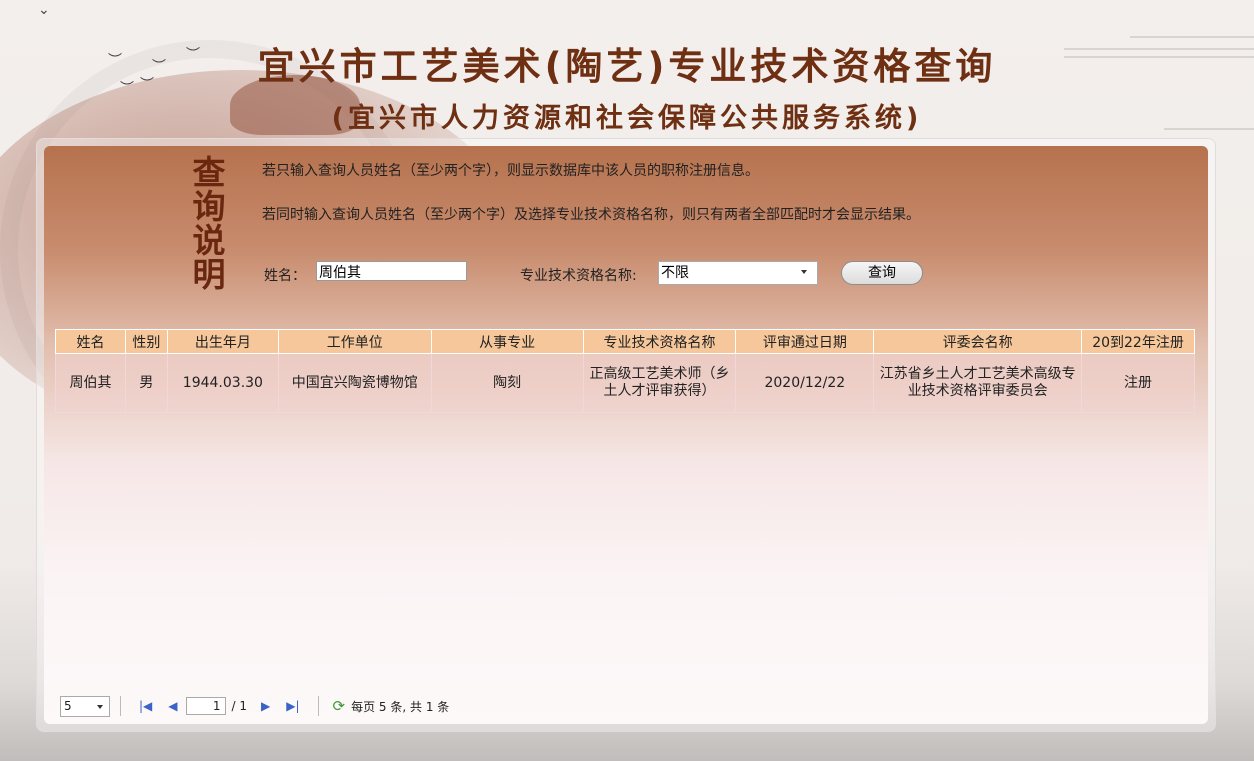 This screenshot has width=1254, height=761. Describe the element at coordinates (1138, 383) in the screenshot. I see `cell-registration: 注册` at that location.